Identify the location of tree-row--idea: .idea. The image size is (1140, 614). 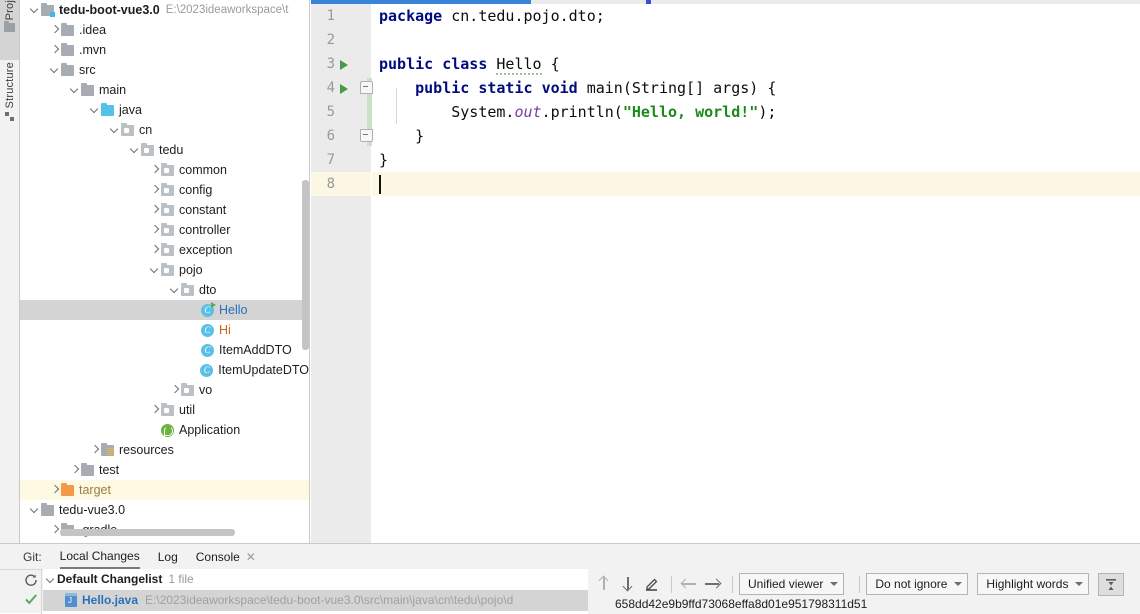
(164, 30).